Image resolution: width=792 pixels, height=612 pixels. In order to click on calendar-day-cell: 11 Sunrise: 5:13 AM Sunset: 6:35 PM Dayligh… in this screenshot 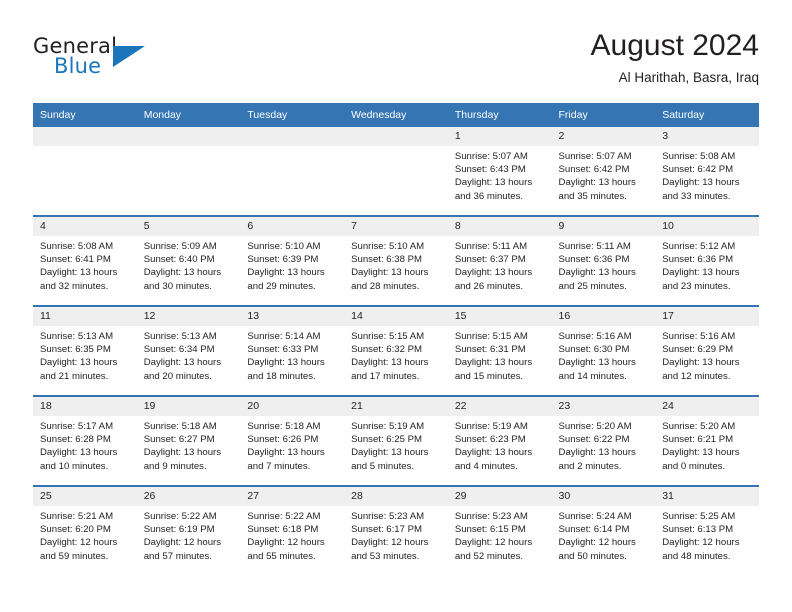, I will do `click(85, 350)`.